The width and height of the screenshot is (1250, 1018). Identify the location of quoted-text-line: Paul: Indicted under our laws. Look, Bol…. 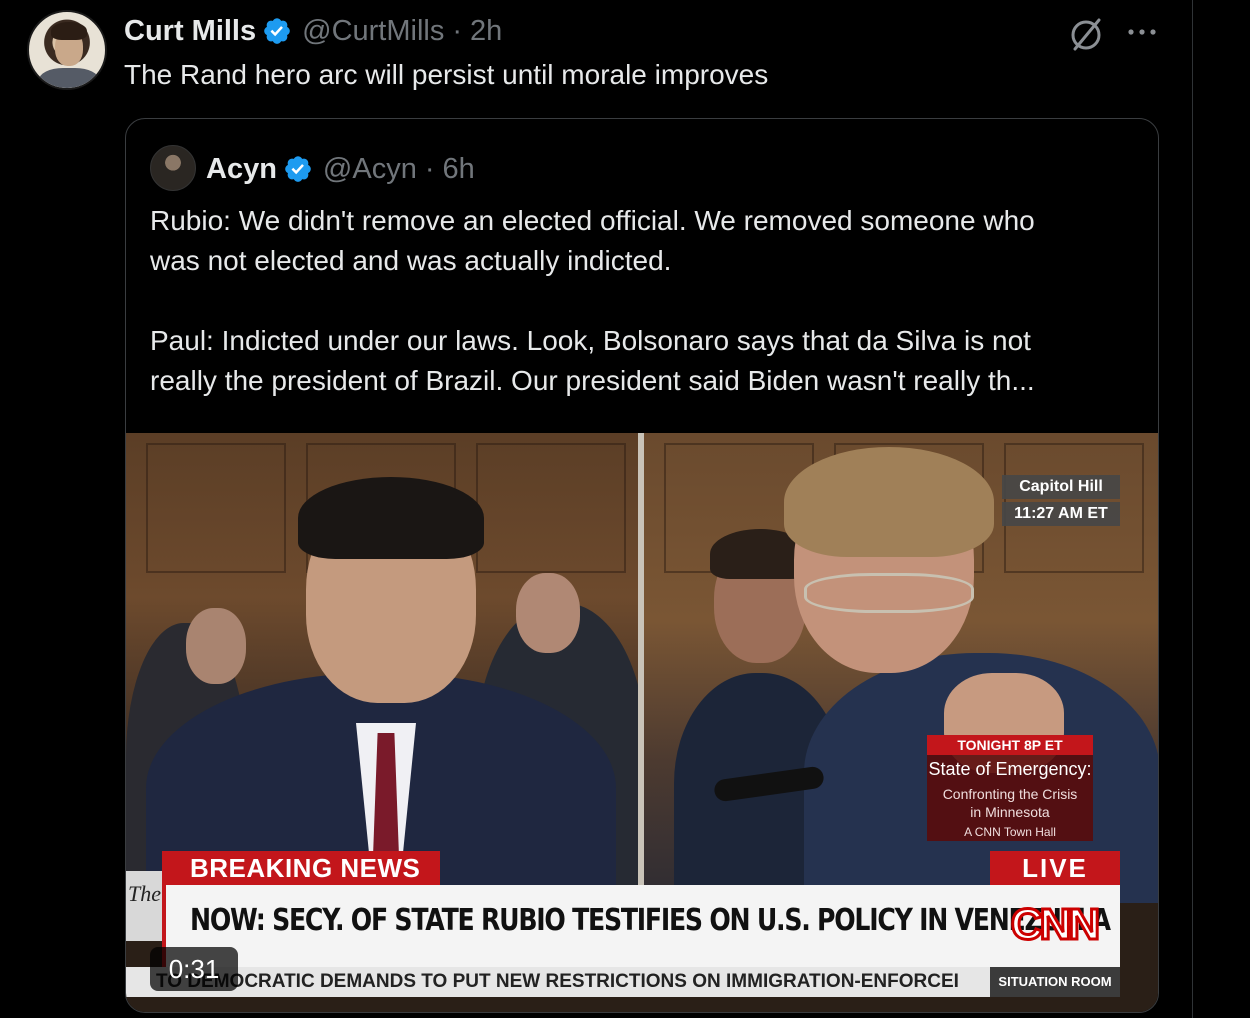
(590, 340).